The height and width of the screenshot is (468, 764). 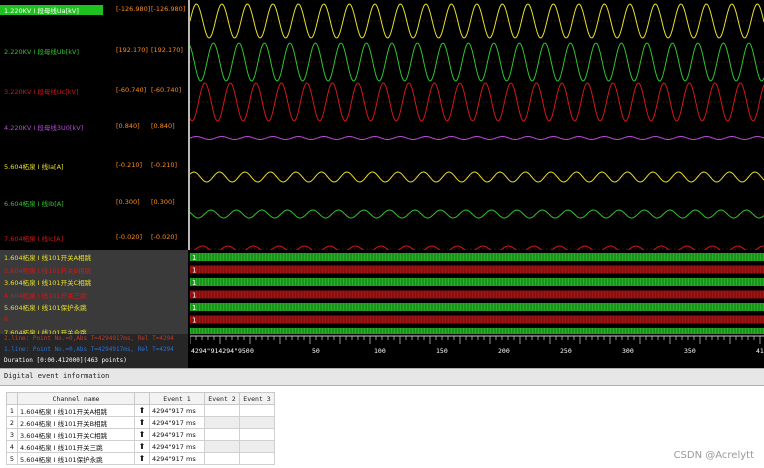 What do you see at coordinates (34, 167) in the screenshot?
I see `analog-channel-name: 5.604柘泉 I 线Ia[A]` at bounding box center [34, 167].